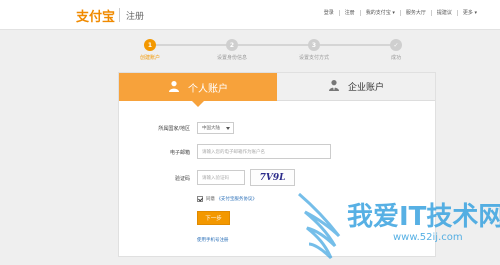 This screenshot has height=265, width=500. I want to click on step-4-check-icon: ✓, so click(396, 45).